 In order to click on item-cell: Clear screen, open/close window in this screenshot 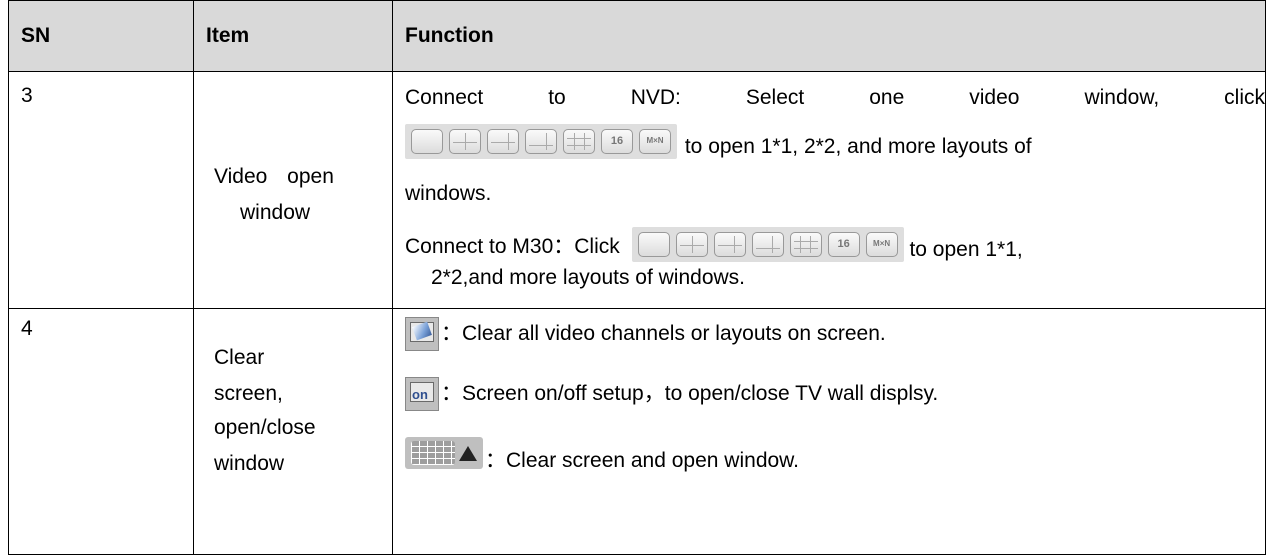, I will do `click(293, 431)`.